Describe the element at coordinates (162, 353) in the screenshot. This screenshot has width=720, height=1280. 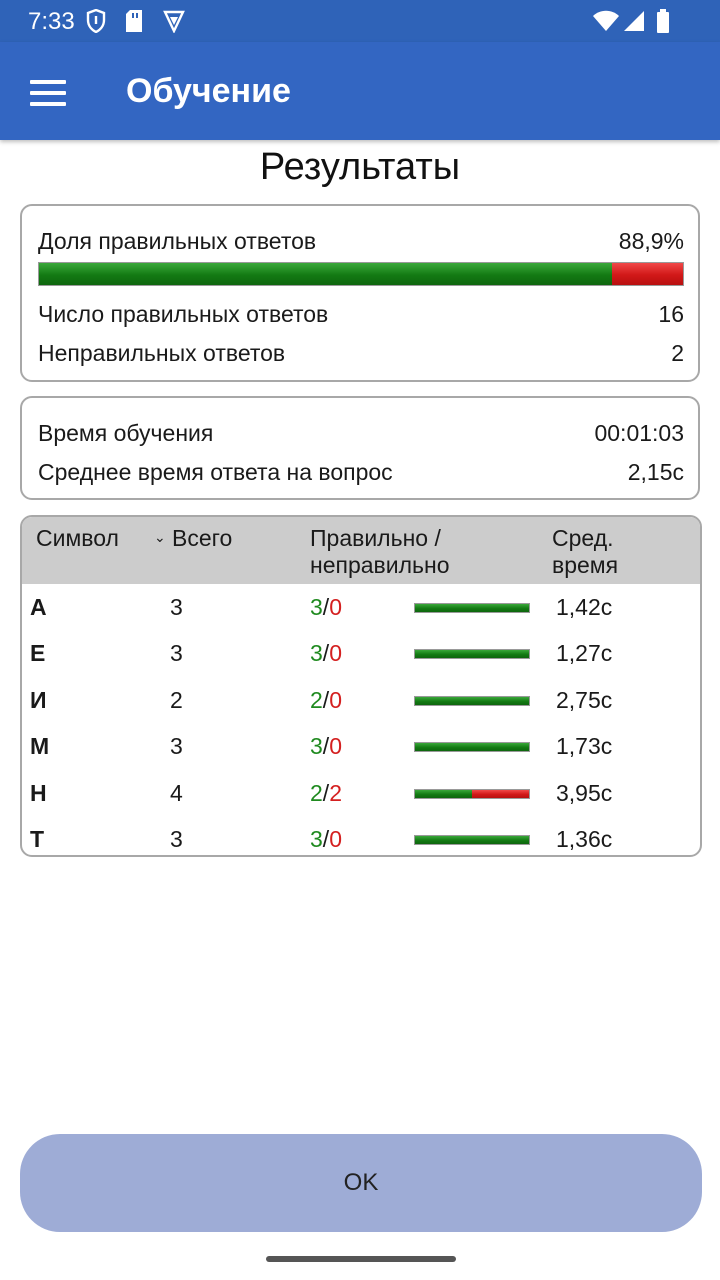
I see `wrong-count-label: Неправильных ответов` at that location.